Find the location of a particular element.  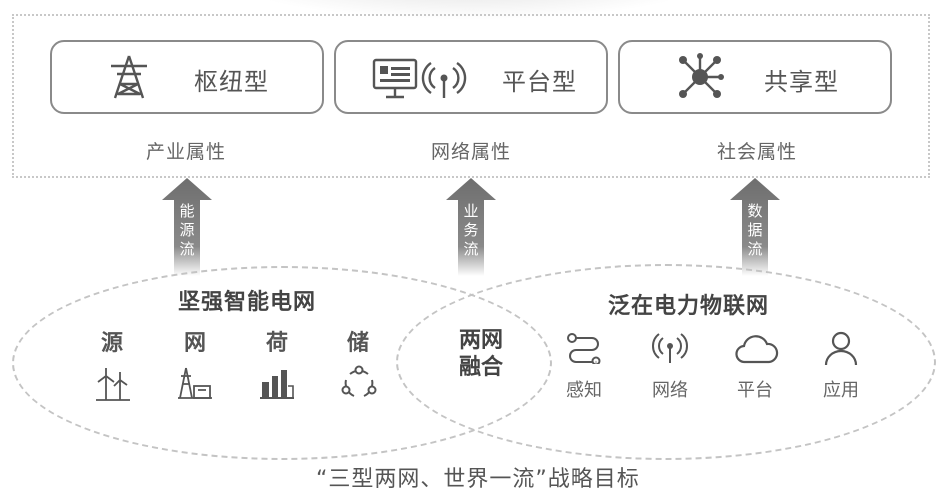

storage-cycle-icon is located at coordinates (359, 381).